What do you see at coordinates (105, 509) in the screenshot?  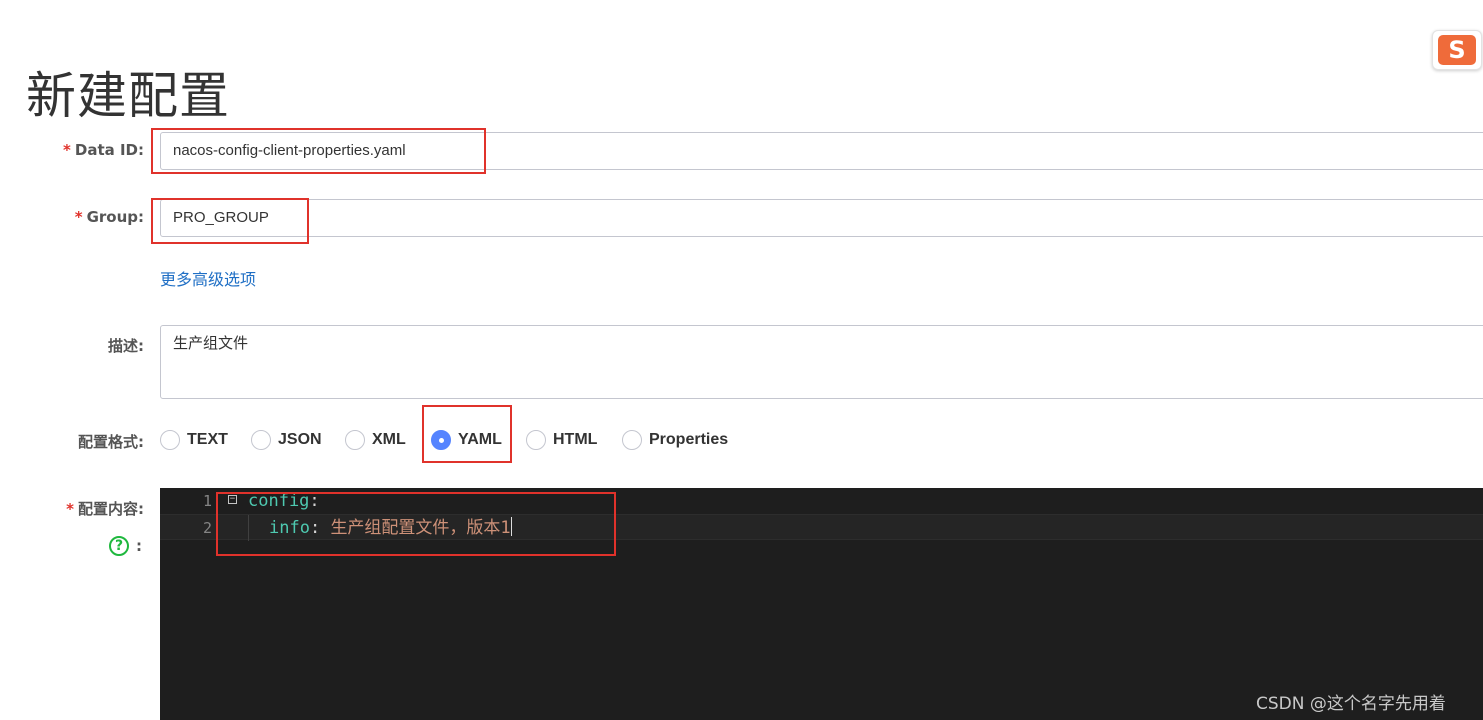 I see `content-label: * 配置内容:` at bounding box center [105, 509].